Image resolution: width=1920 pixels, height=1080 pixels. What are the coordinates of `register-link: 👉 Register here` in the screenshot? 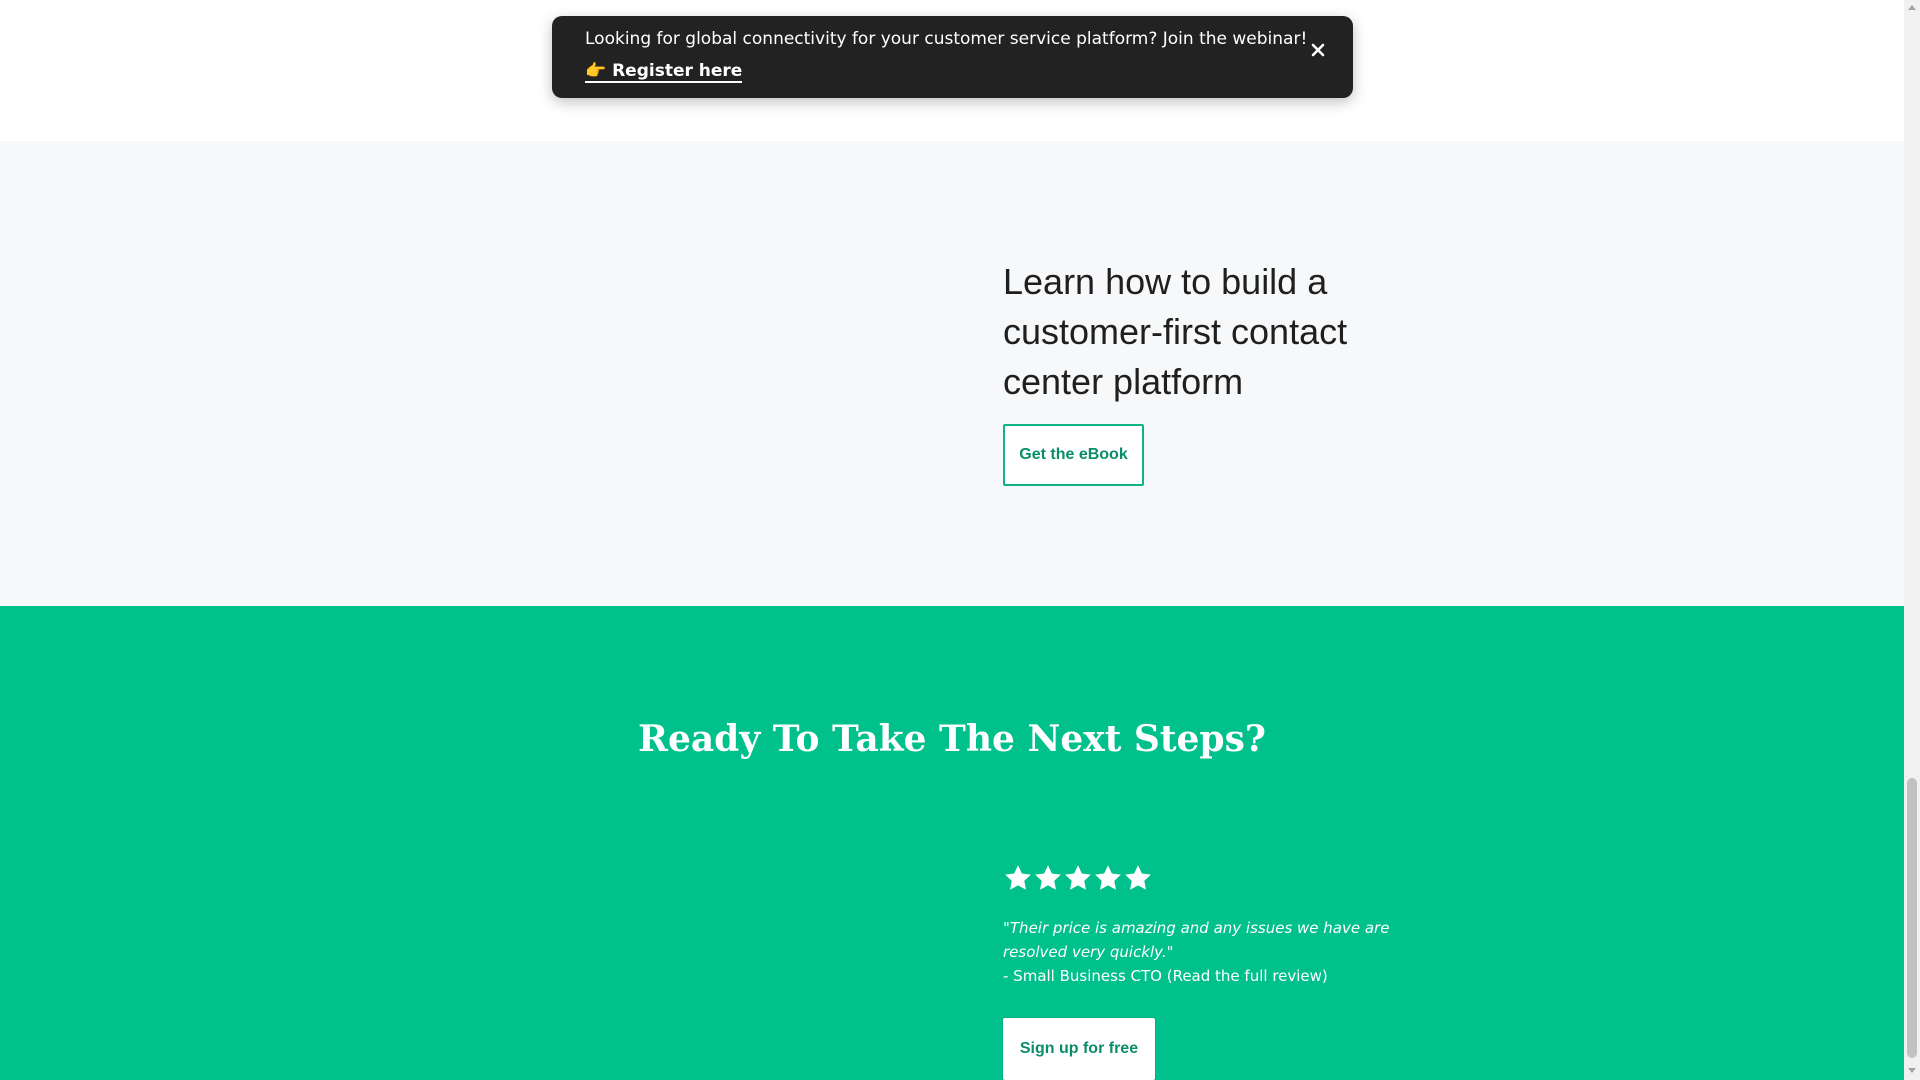 It's located at (664, 72).